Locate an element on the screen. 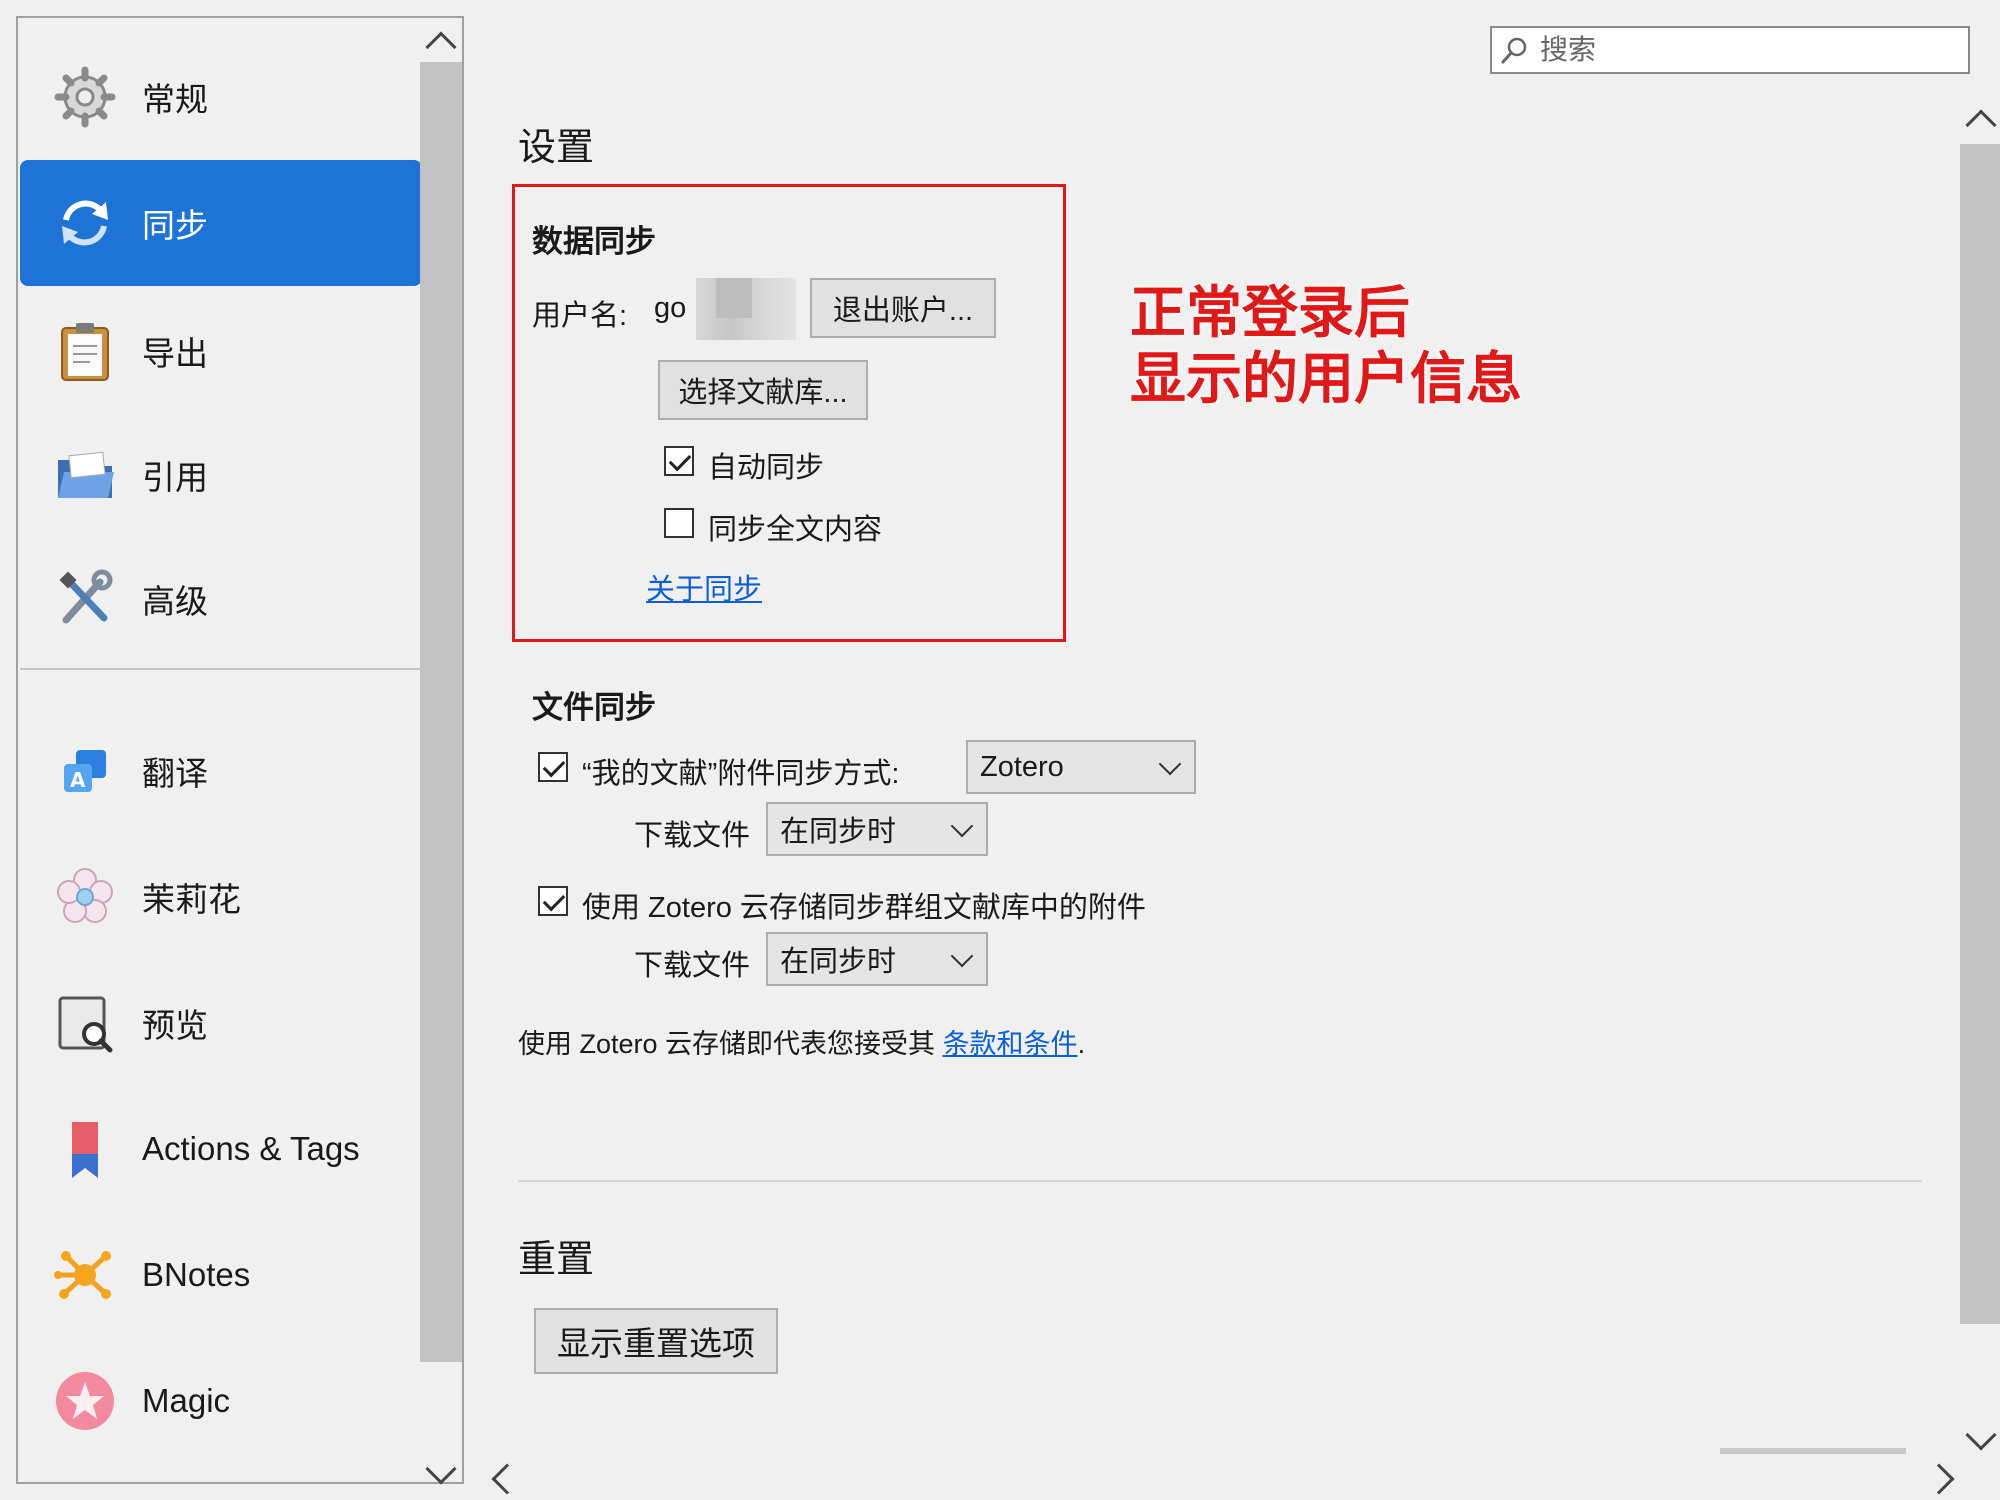  main-scroll-thumb is located at coordinates (1980, 734).